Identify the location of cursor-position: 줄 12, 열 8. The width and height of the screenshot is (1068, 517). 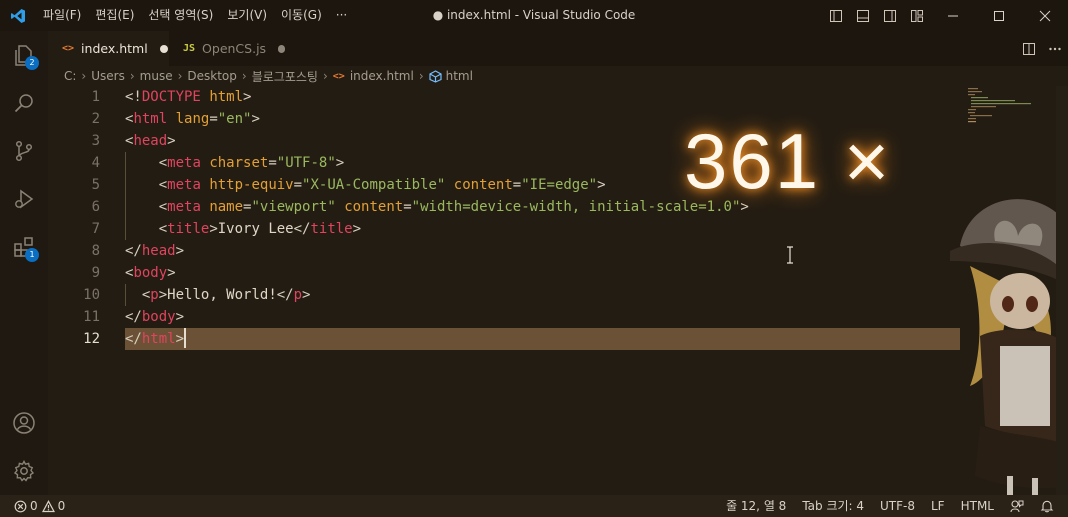
(756, 506).